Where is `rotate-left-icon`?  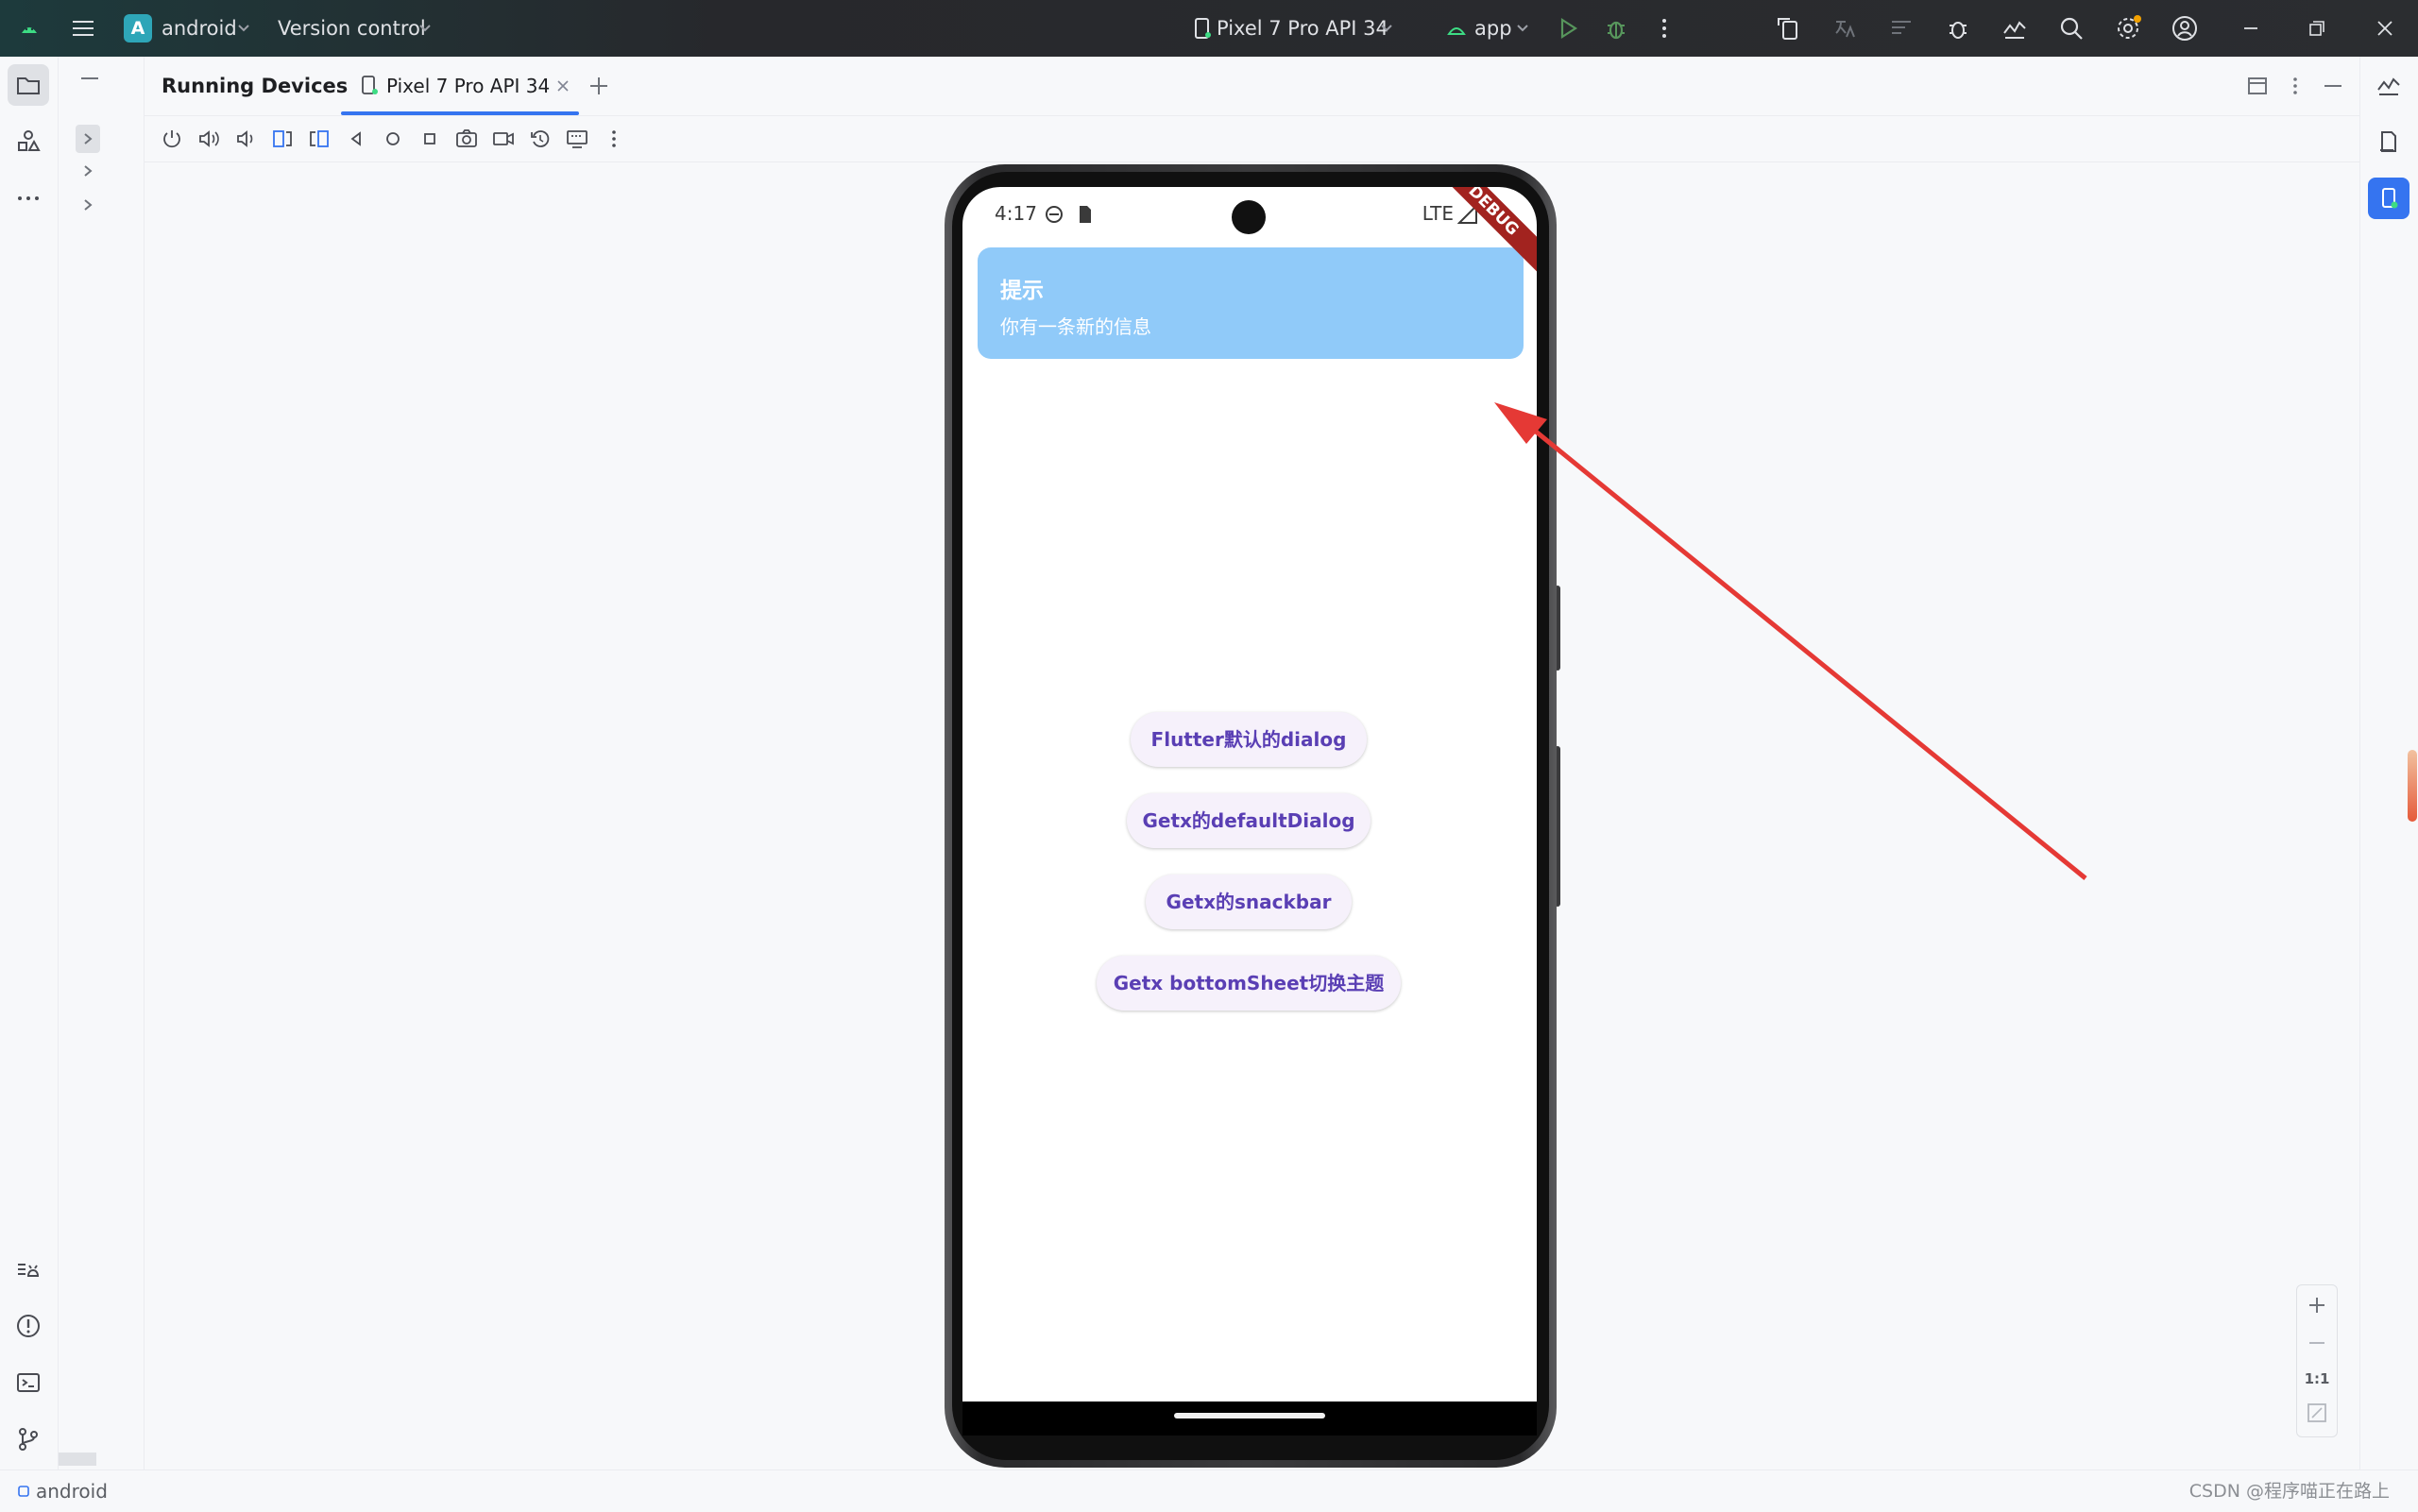 rotate-left-icon is located at coordinates (283, 139).